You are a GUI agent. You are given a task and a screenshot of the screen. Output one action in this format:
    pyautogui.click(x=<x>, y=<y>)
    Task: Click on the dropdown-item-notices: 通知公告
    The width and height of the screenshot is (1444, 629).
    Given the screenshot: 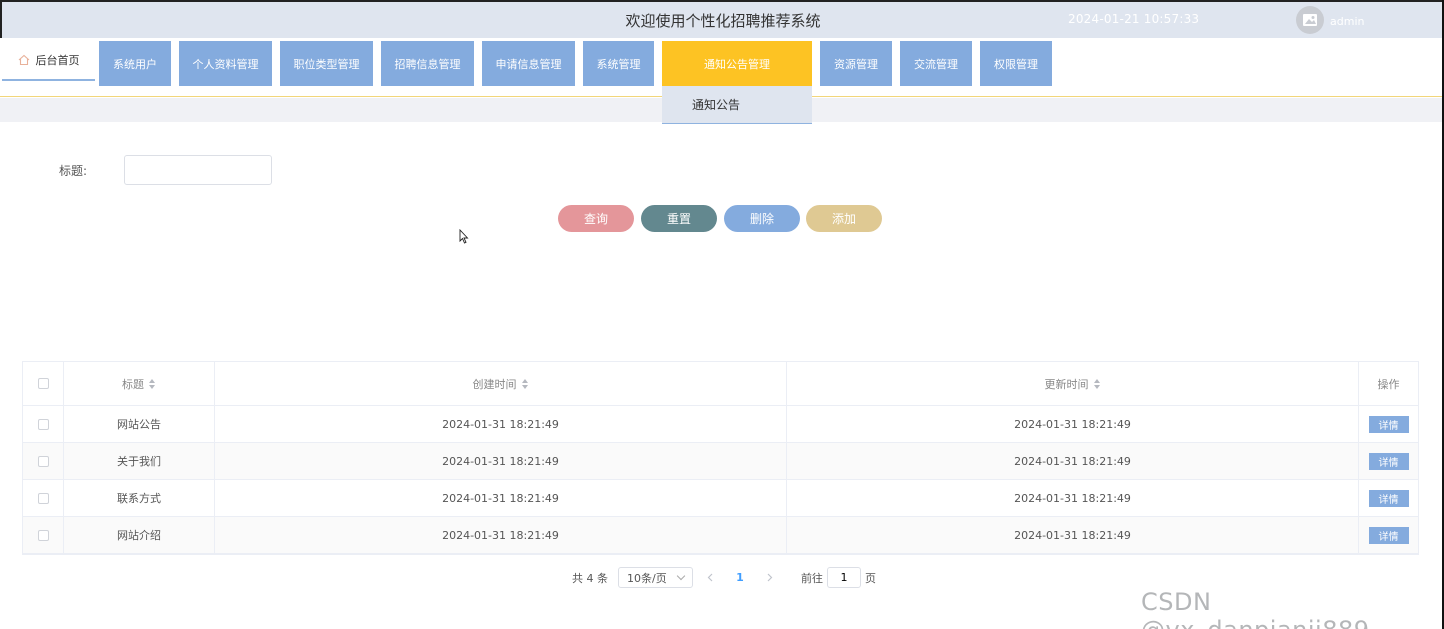 What is the action you would take?
    pyautogui.click(x=737, y=105)
    